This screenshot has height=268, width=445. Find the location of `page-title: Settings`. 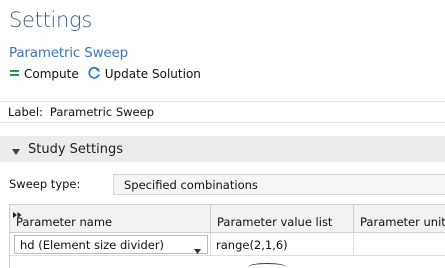

page-title: Settings is located at coordinates (51, 20).